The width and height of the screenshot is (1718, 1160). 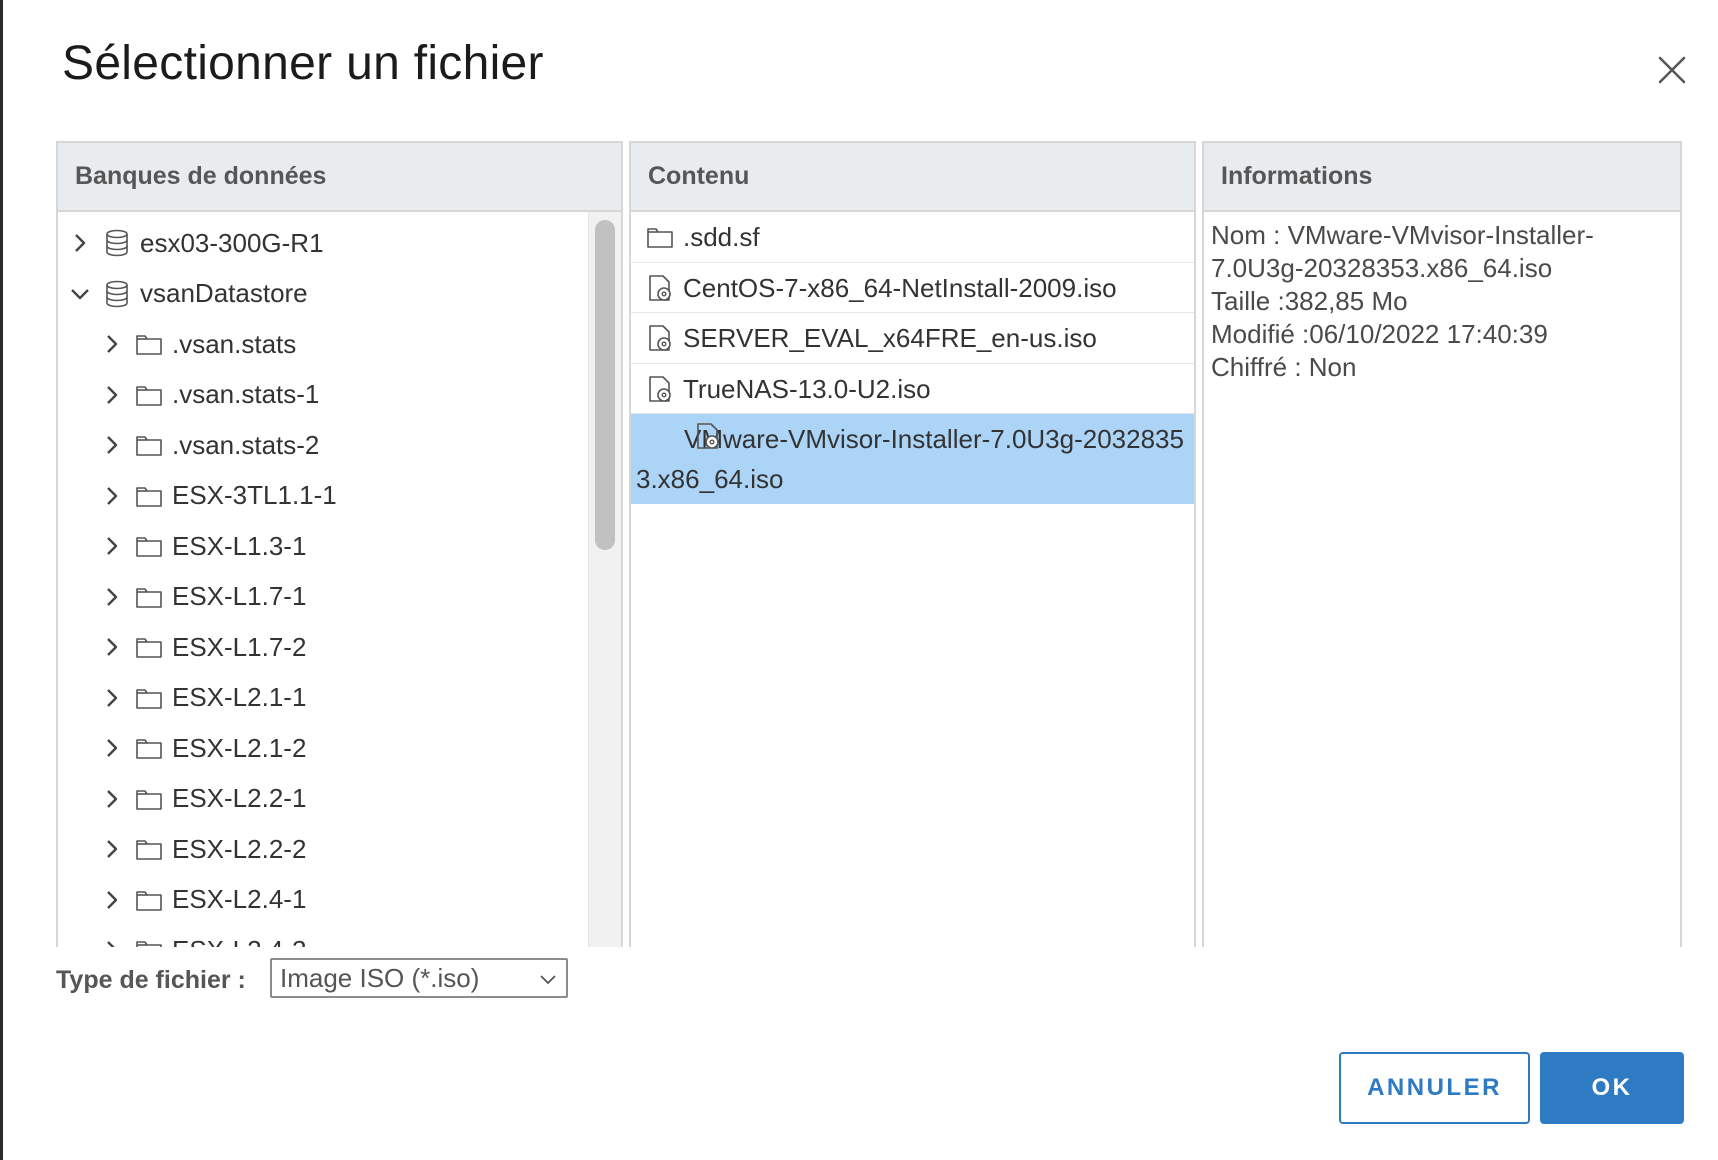 What do you see at coordinates (912, 389) in the screenshot?
I see `content-item: TrueNAS-13.0-U2.iso` at bounding box center [912, 389].